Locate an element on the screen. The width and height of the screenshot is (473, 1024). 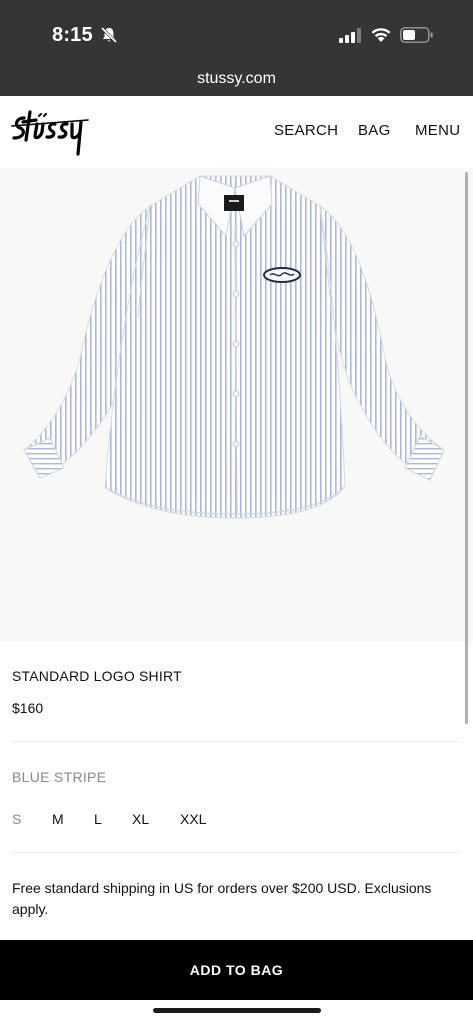
wifi-icon is located at coordinates (381, 35).